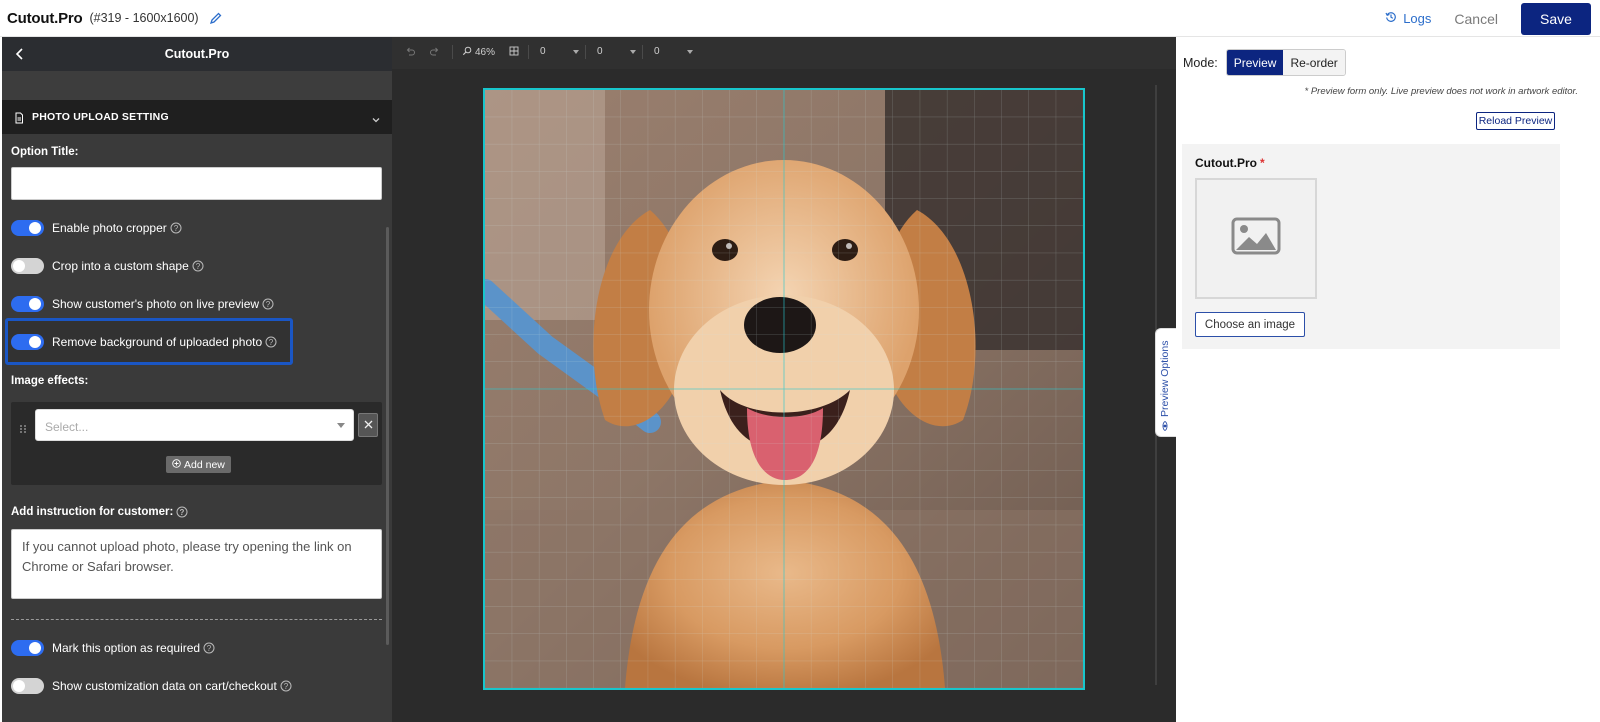 This screenshot has height=722, width=1600. Describe the element at coordinates (196, 443) in the screenshot. I see `image-effects-box: Select... Add new` at that location.